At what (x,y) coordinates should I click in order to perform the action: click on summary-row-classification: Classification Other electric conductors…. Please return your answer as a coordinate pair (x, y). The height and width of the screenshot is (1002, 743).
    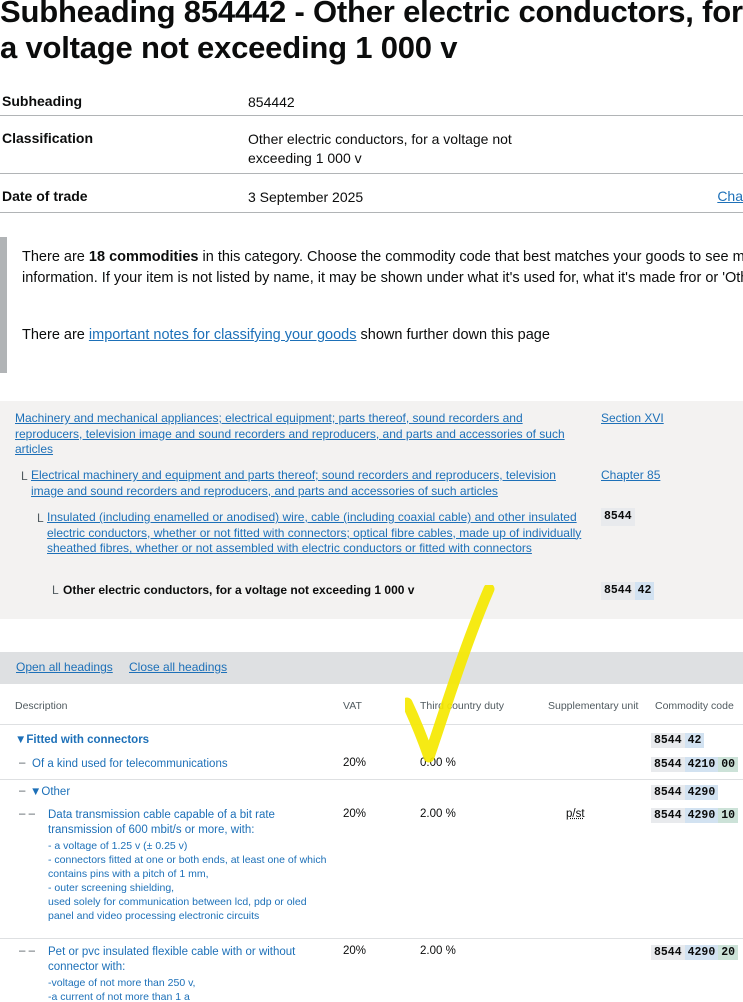
    Looking at the image, I should click on (371, 144).